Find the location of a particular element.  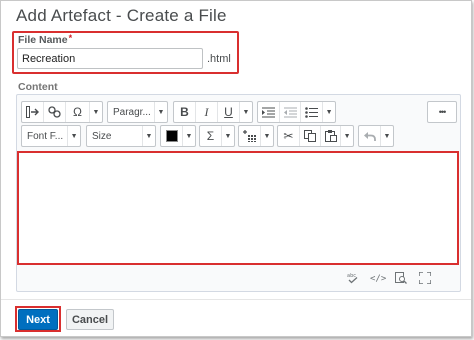

italic-button: I is located at coordinates (207, 112).